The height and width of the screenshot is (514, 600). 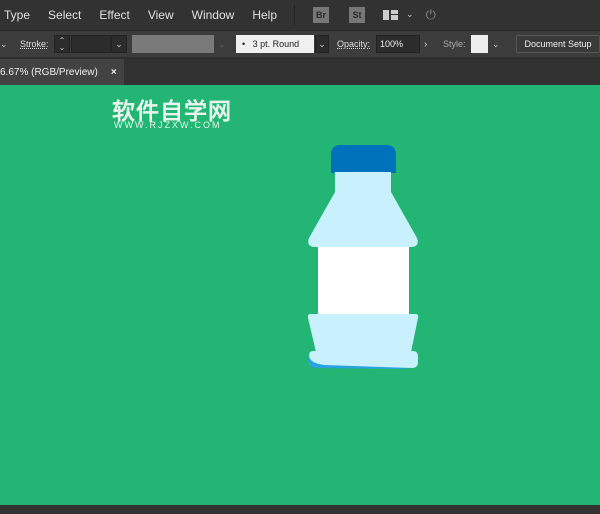 What do you see at coordinates (19, 15) in the screenshot?
I see `menu-type: Type` at bounding box center [19, 15].